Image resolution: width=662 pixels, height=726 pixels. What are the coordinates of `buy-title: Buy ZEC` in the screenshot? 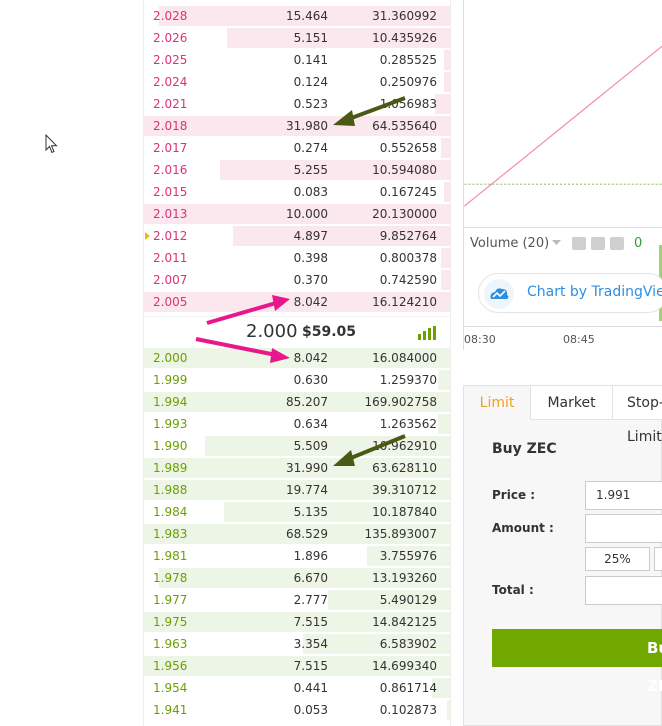 It's located at (524, 449).